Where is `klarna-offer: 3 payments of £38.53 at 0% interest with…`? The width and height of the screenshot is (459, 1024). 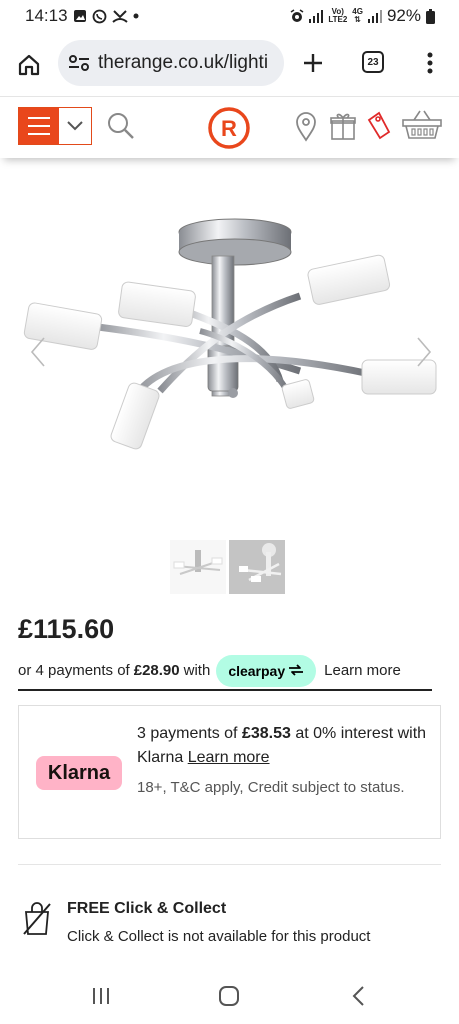 klarna-offer: 3 payments of £38.53 at 0% interest with… is located at coordinates (282, 746).